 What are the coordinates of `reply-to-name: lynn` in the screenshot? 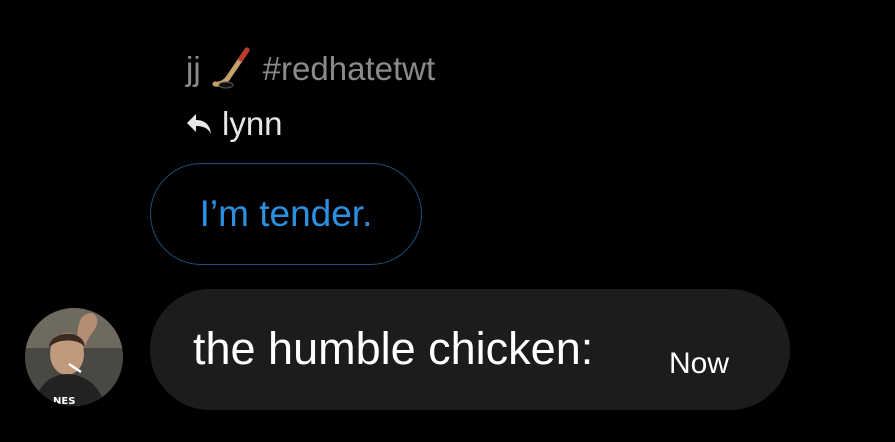 It's located at (252, 123).